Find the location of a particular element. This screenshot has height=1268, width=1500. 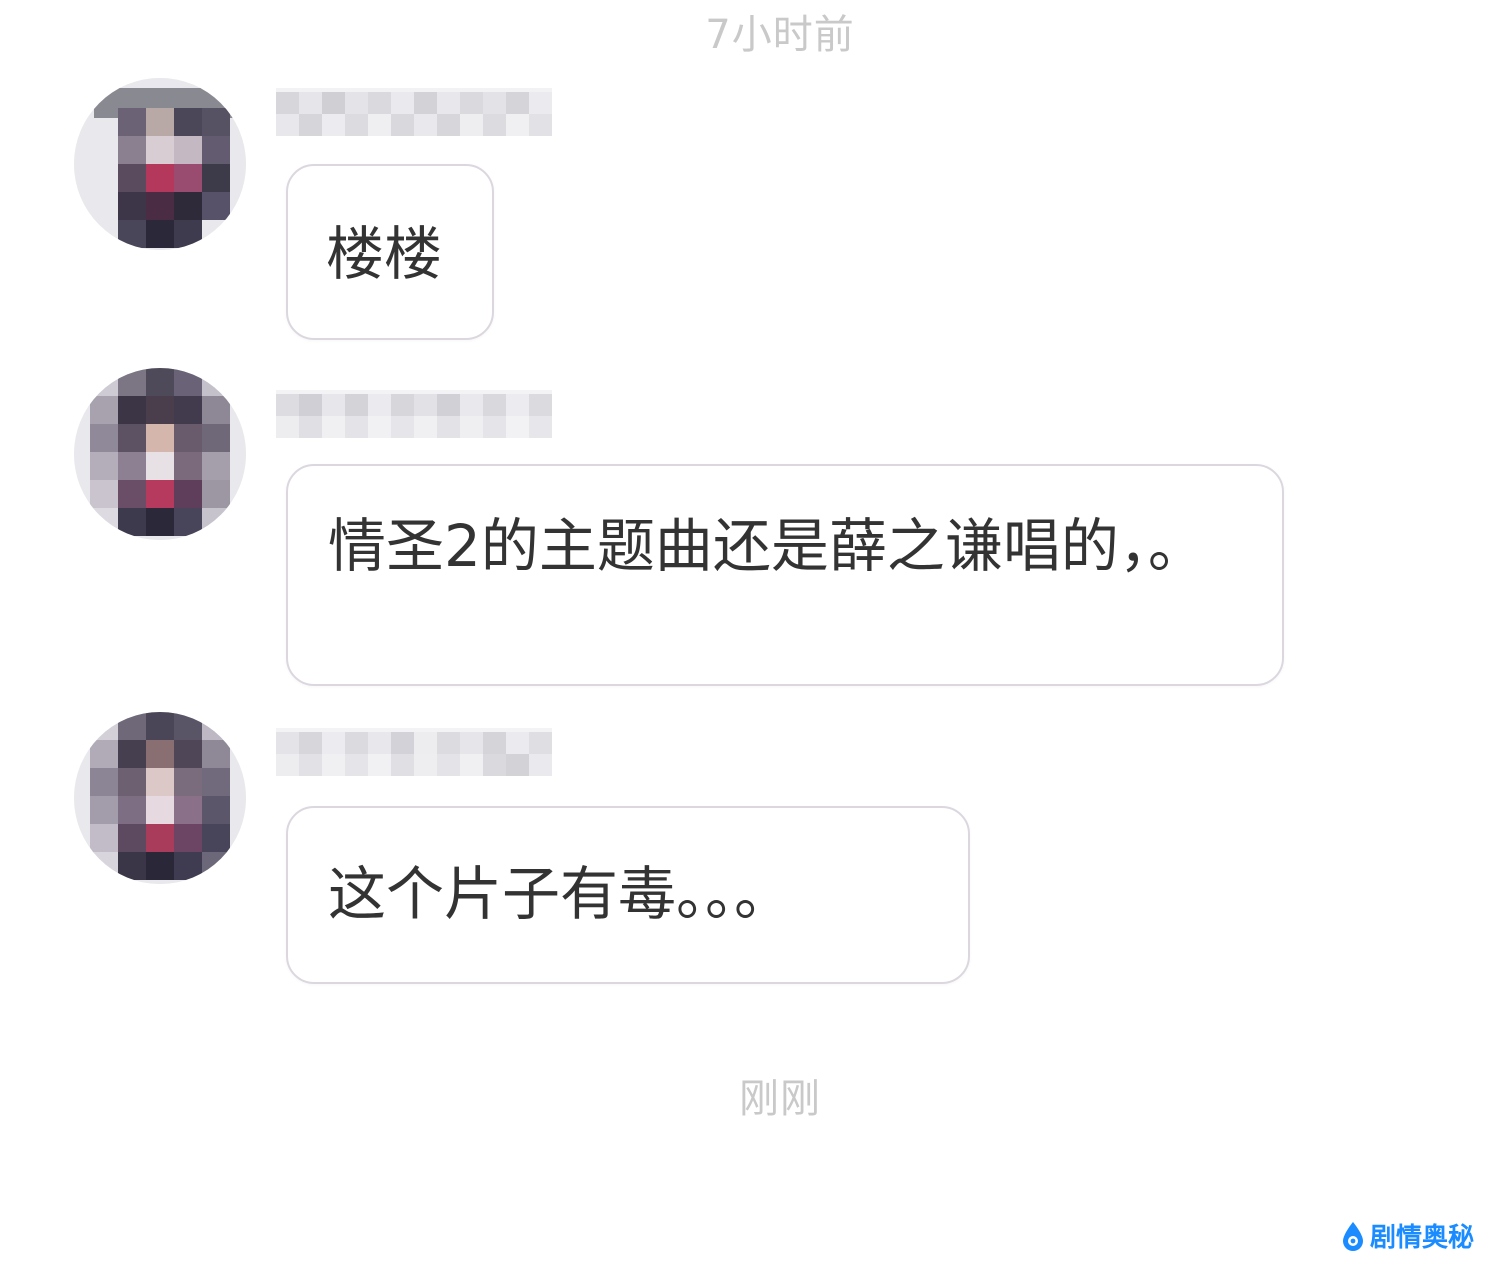

message-bubble: 楼楼 is located at coordinates (390, 252).